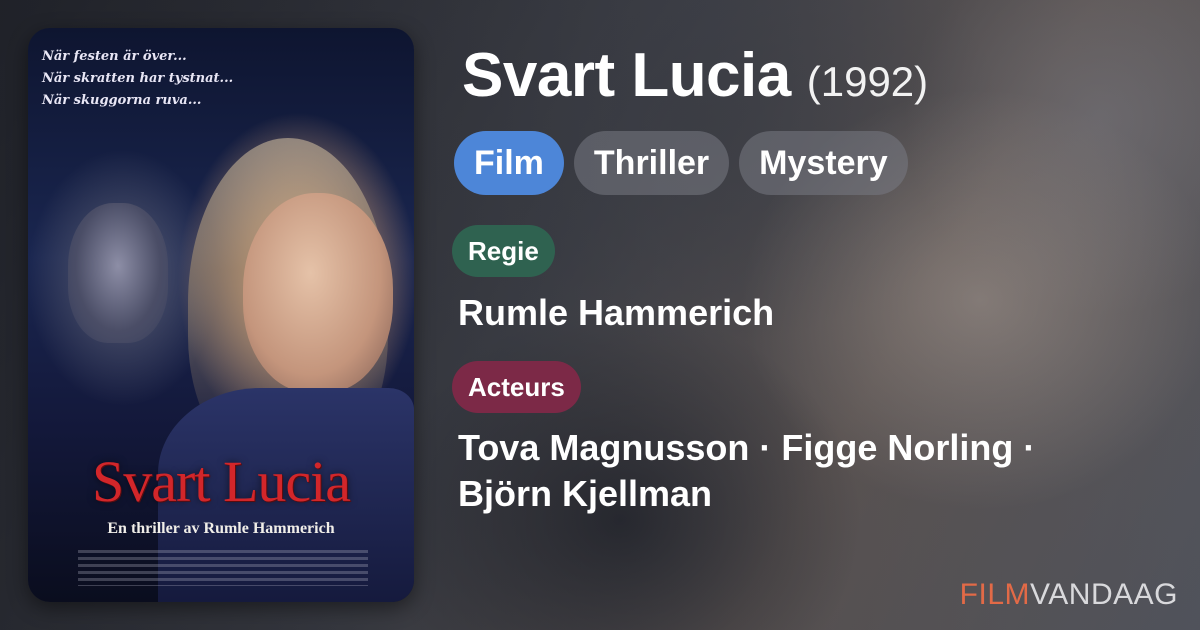 This screenshot has height=630, width=1200. What do you see at coordinates (516, 387) in the screenshot?
I see `actors-label: Acteurs` at bounding box center [516, 387].